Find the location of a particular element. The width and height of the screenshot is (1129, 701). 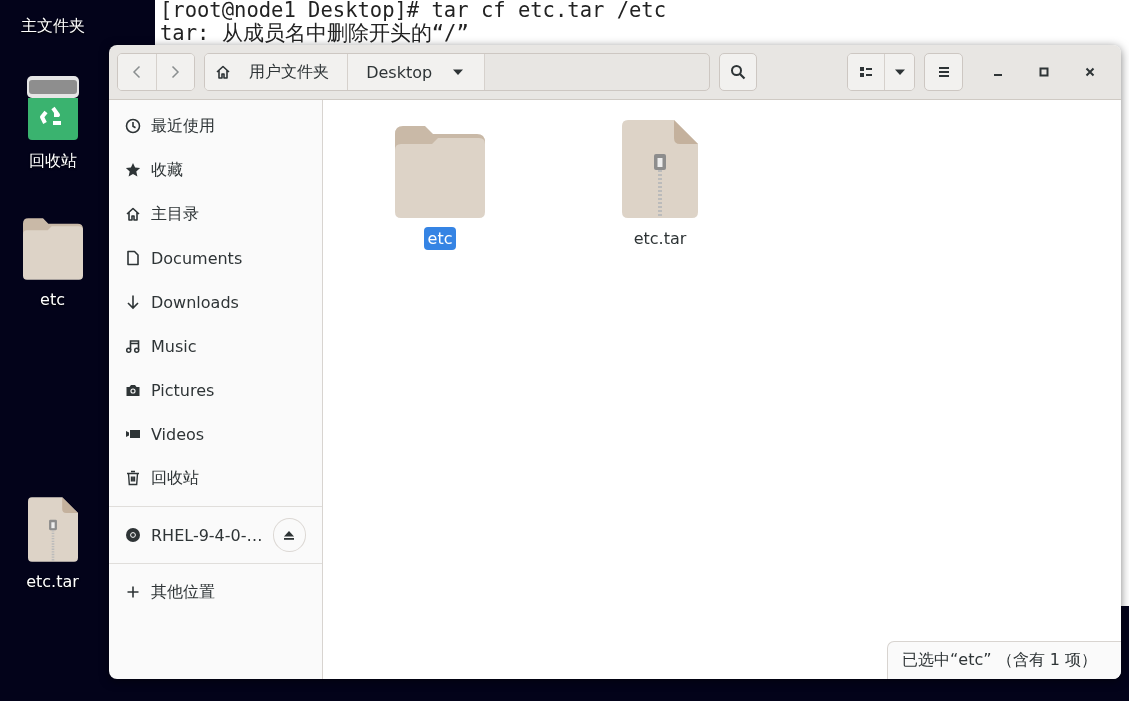

plus-icon is located at coordinates (133, 592).